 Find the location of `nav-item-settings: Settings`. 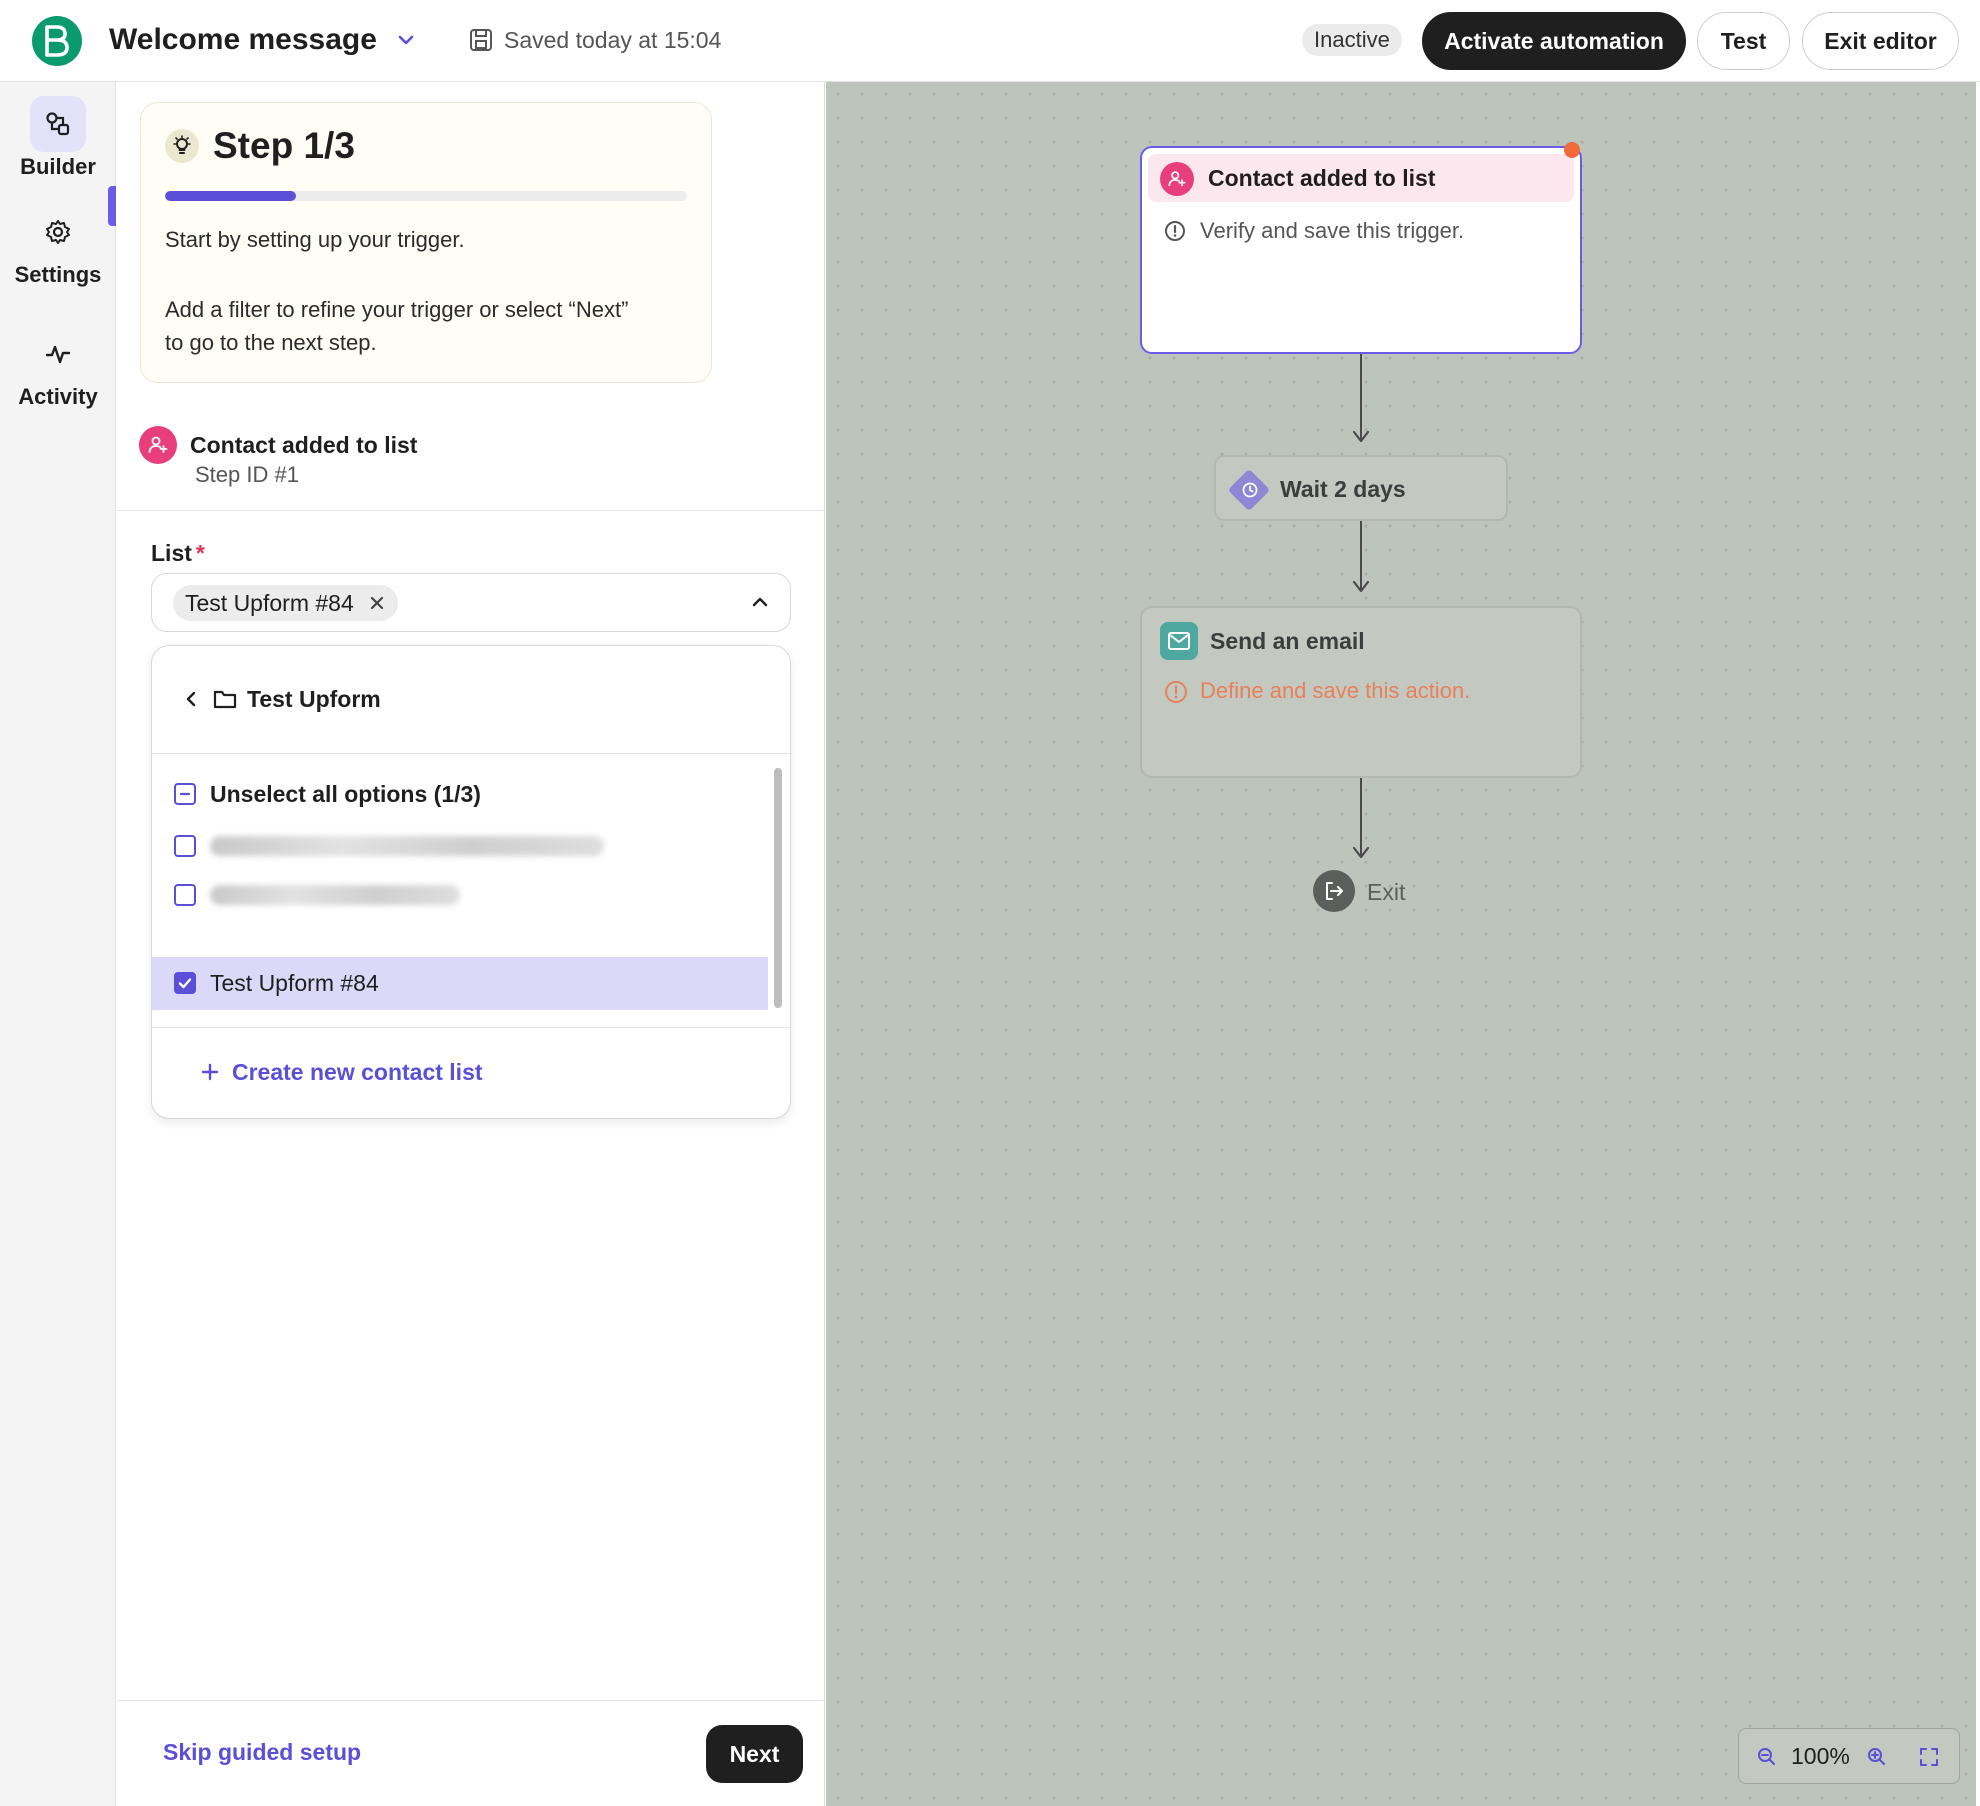

nav-item-settings: Settings is located at coordinates (58, 245).